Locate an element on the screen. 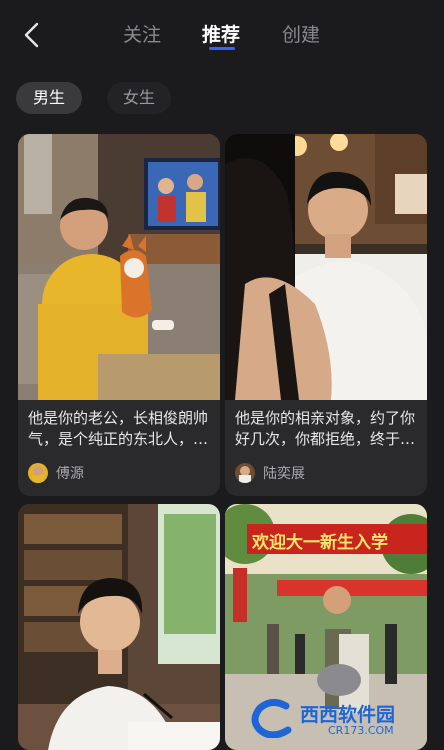  card-author: 陆奕展 is located at coordinates (270, 473).